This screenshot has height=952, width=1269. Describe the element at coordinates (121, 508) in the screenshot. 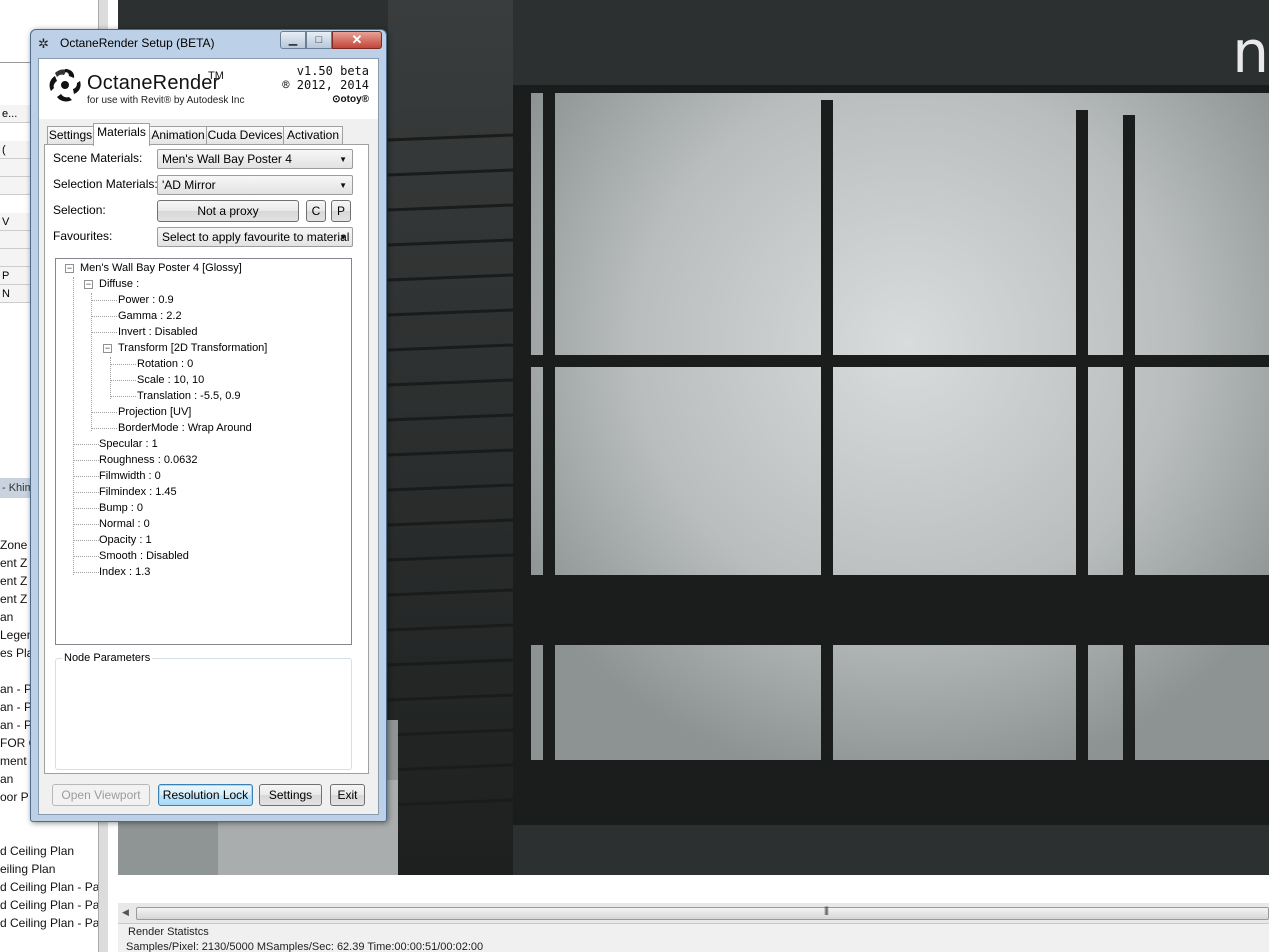

I see `tree-node-bump: Bump : 0` at that location.